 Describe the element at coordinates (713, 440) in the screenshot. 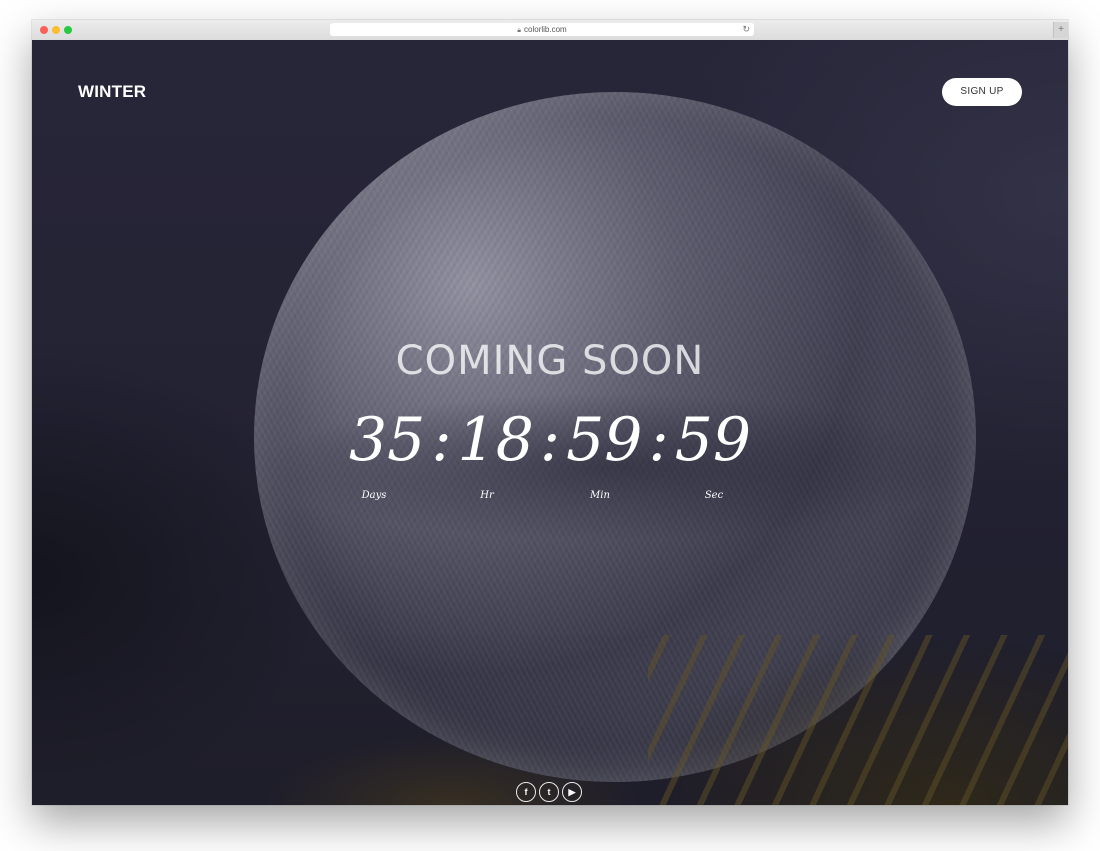

I see `countdown-seconds: 59` at that location.